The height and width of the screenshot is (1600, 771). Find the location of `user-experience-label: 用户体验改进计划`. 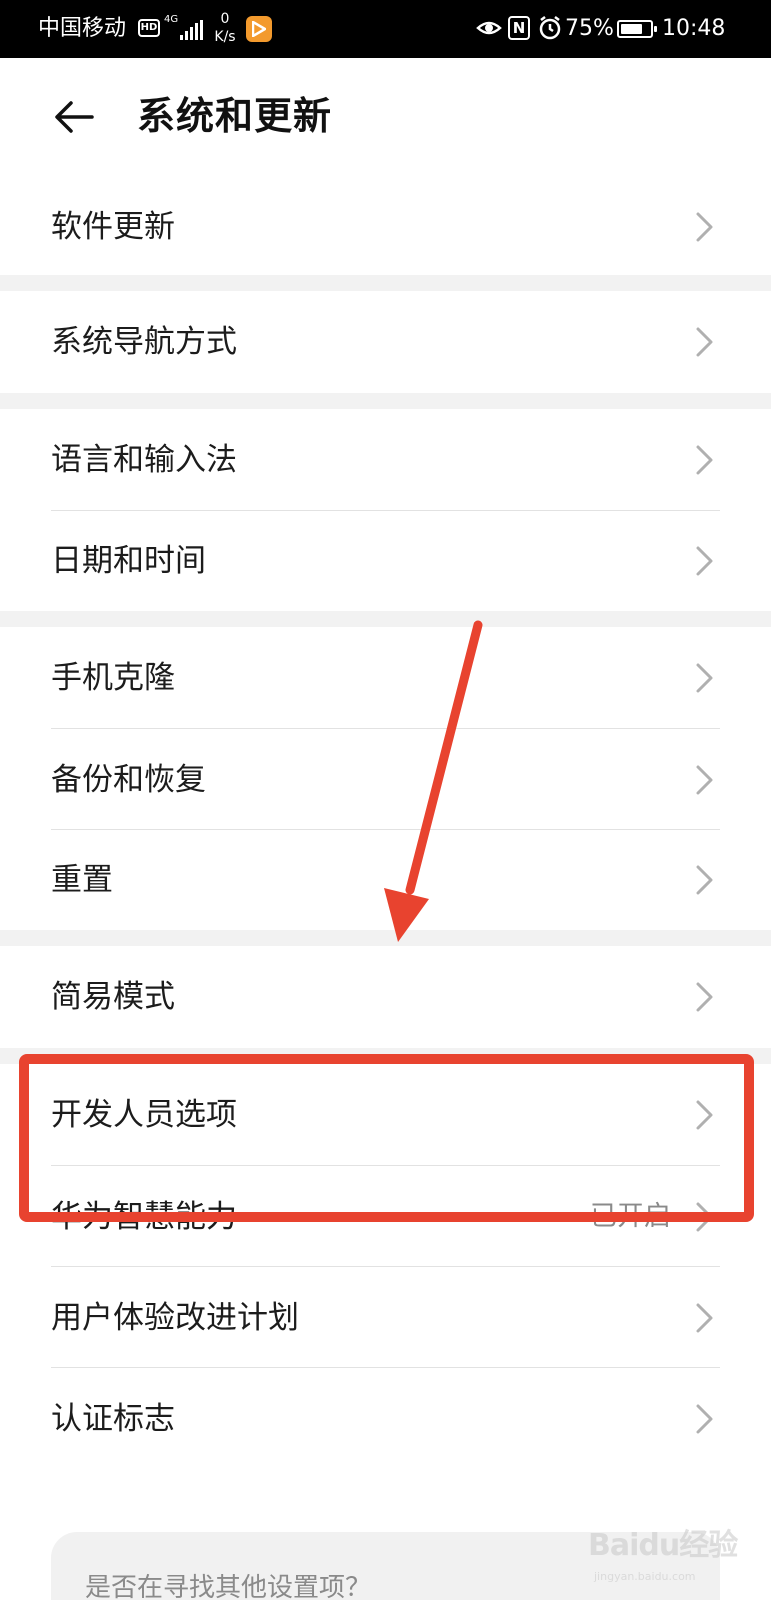

user-experience-label: 用户体验改进计划 is located at coordinates (175, 1317).